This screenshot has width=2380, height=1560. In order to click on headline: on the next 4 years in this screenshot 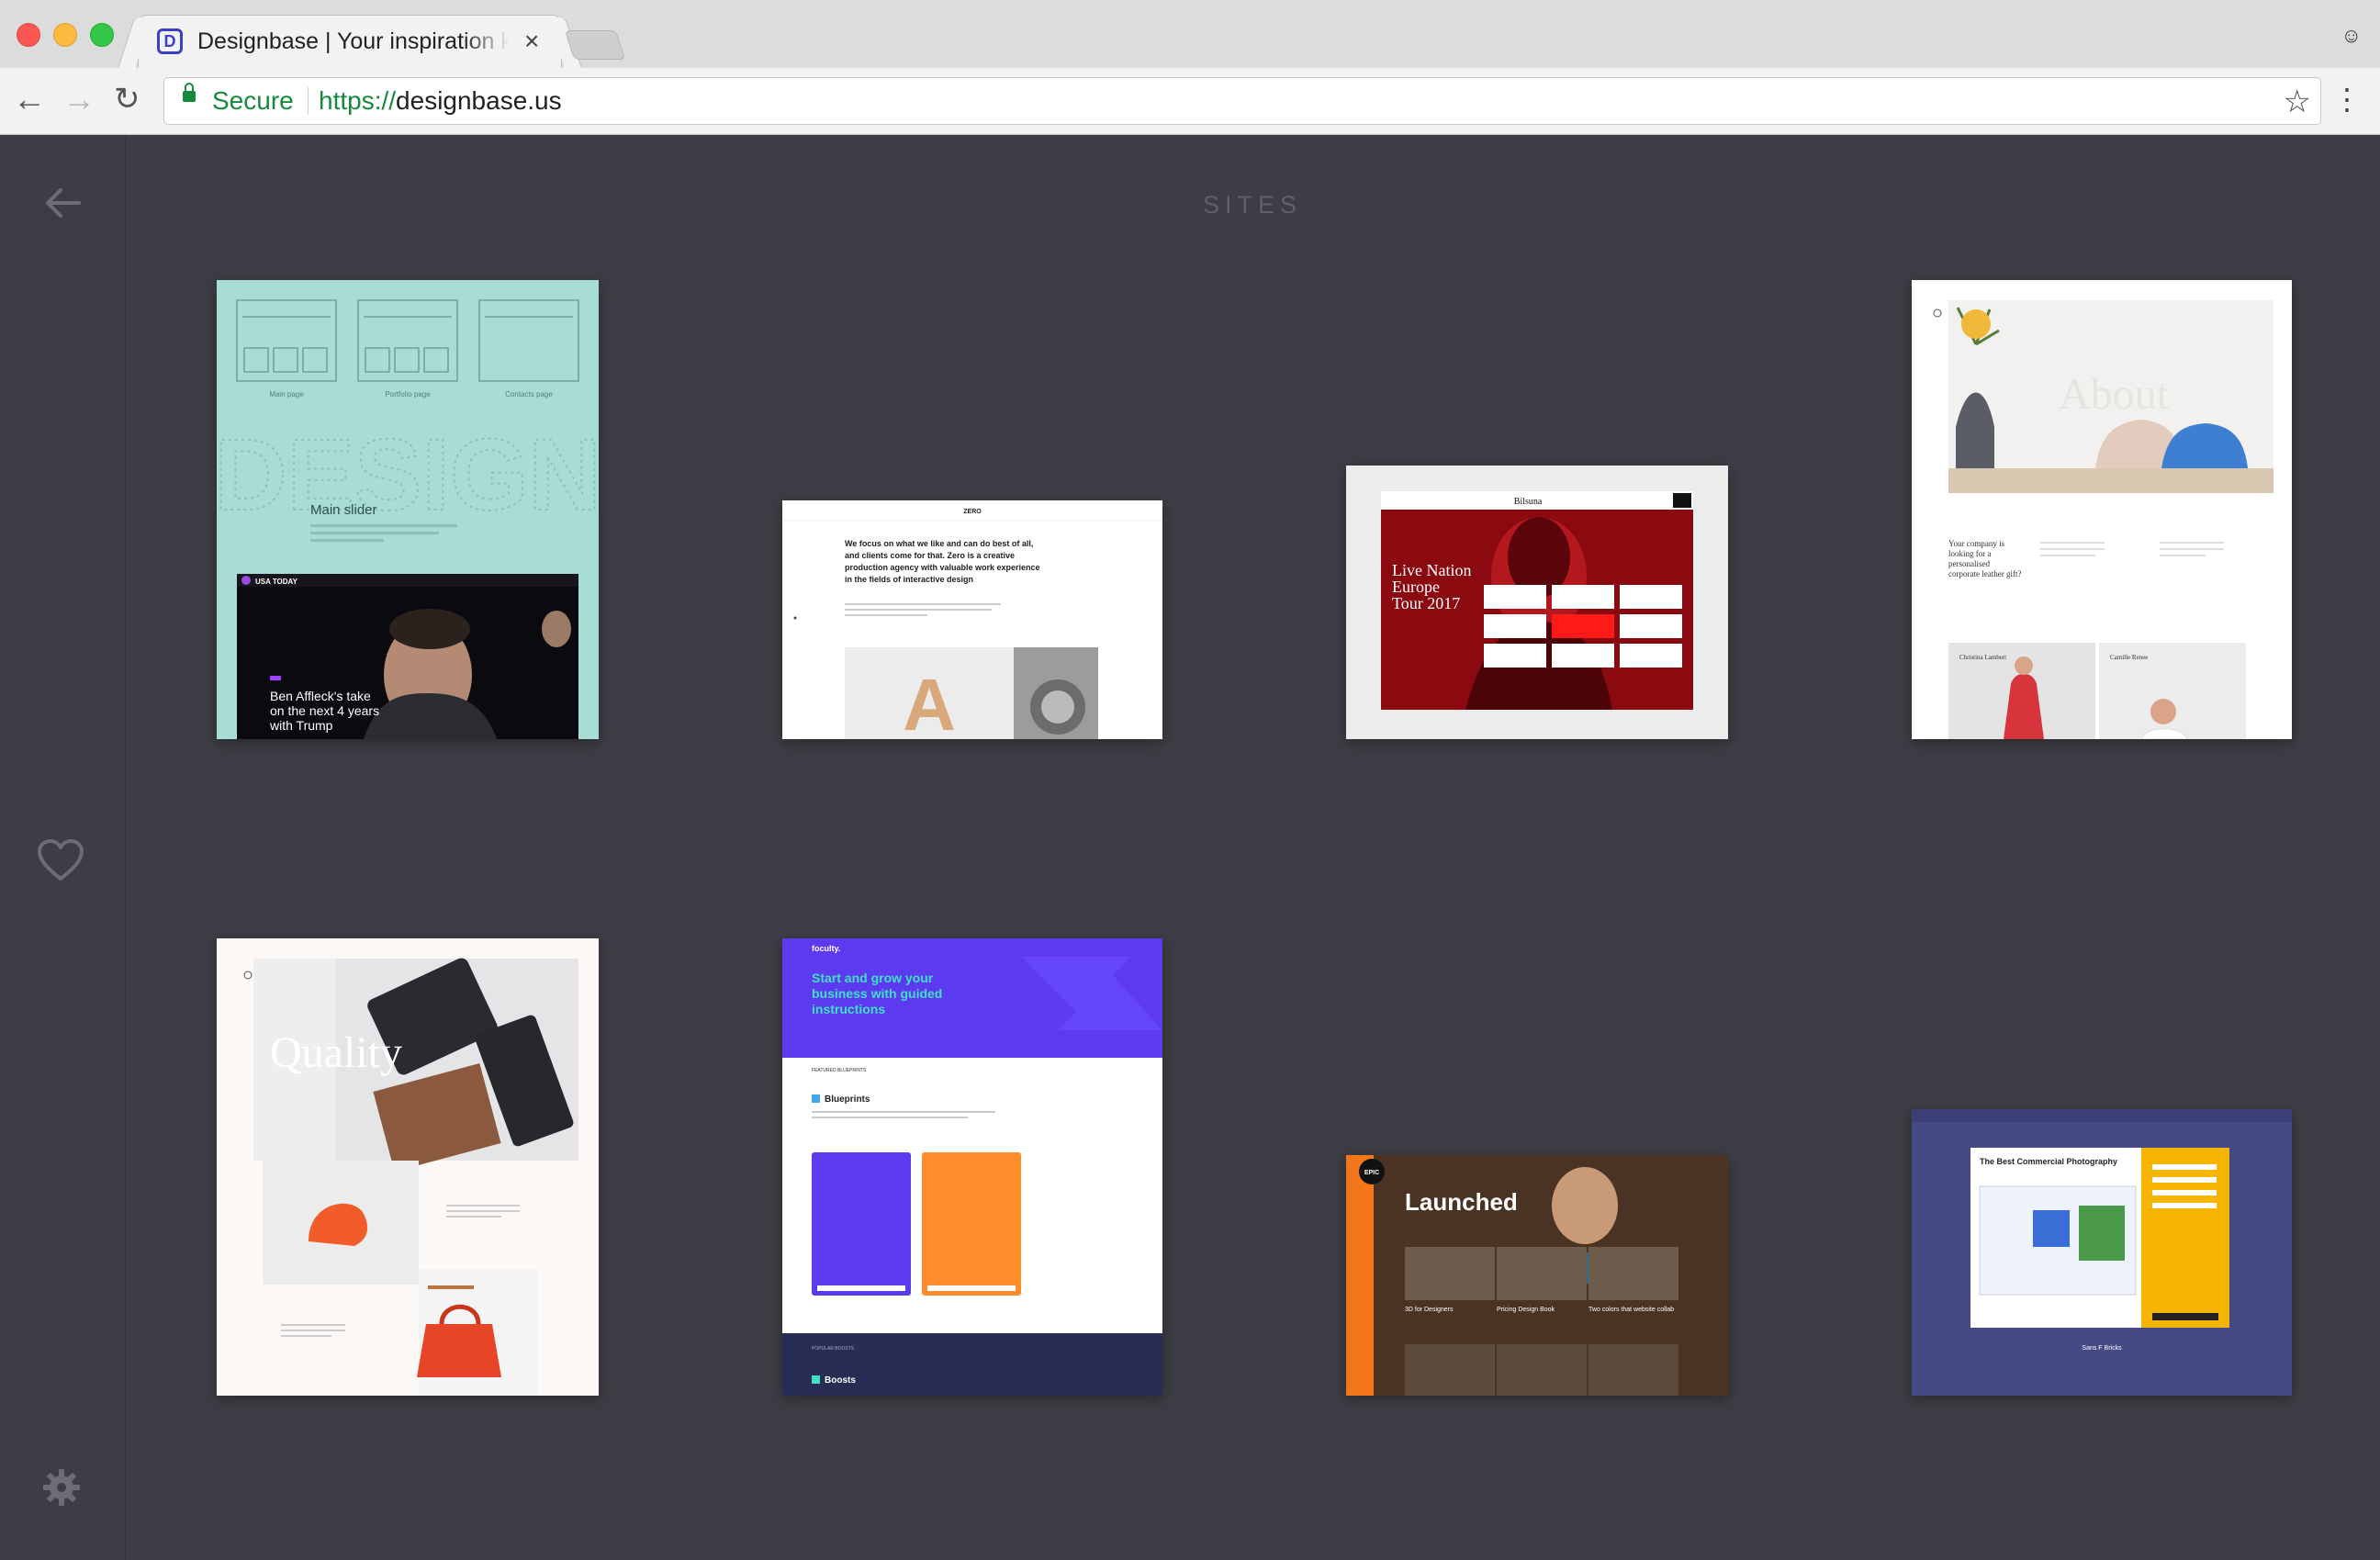, I will do `click(324, 710)`.